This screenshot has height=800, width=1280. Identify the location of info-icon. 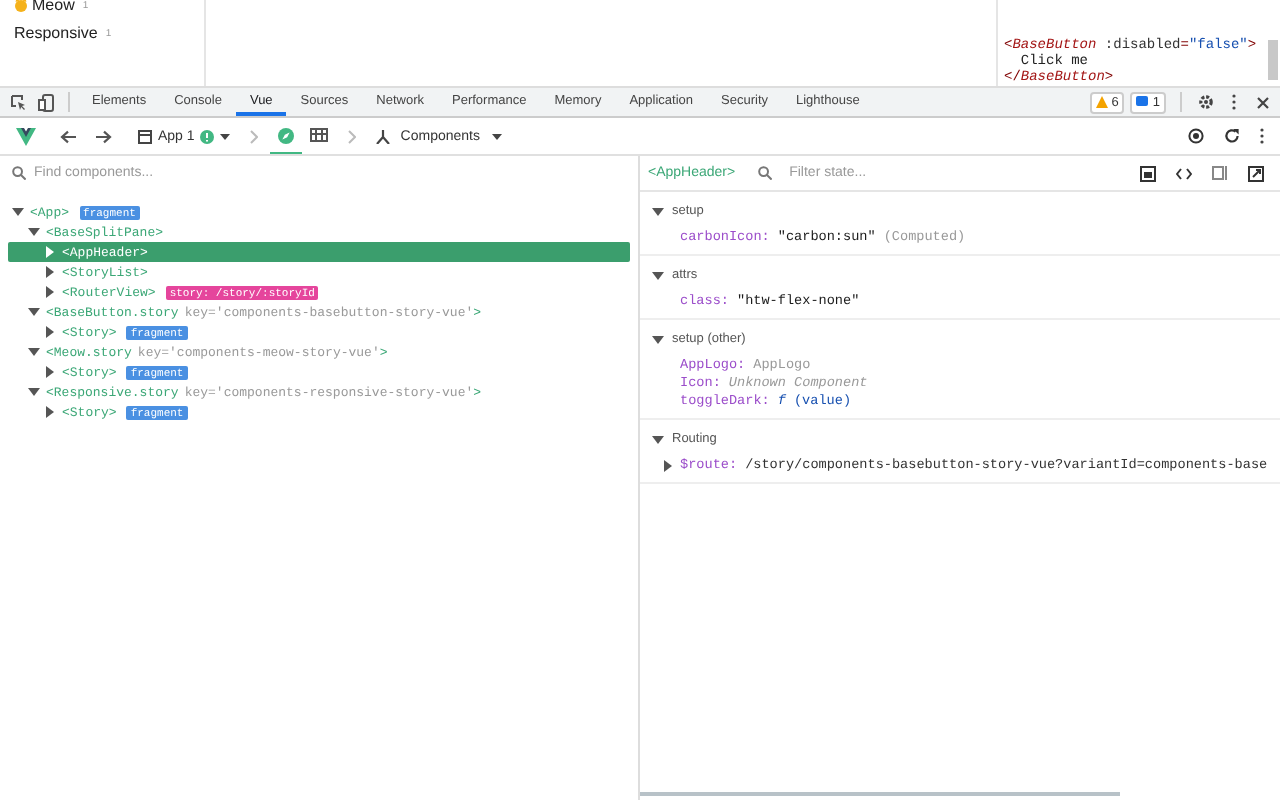
(207, 136).